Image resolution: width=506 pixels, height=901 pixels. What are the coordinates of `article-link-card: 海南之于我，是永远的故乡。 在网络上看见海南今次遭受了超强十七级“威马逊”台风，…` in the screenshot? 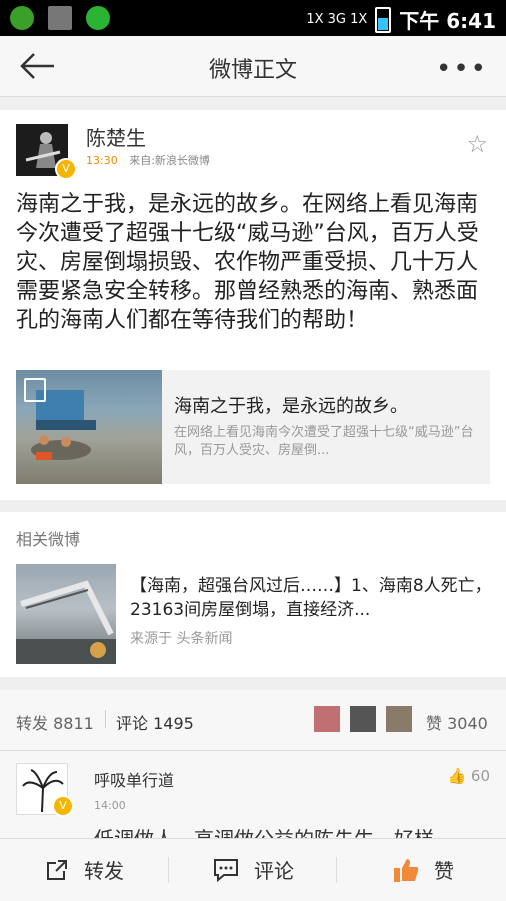 It's located at (253, 427).